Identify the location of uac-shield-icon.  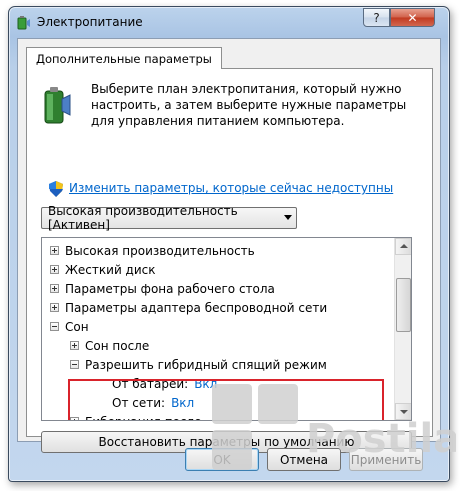
(56, 189).